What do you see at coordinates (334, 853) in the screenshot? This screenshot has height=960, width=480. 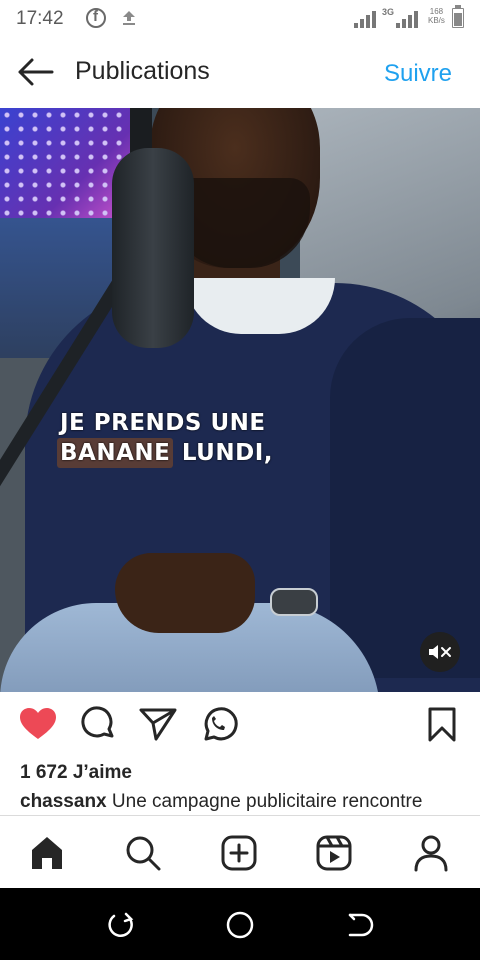 I see `reels-icon` at bounding box center [334, 853].